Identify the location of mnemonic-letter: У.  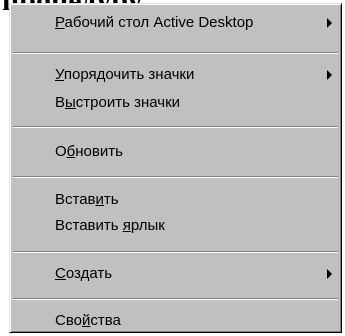
(59, 74).